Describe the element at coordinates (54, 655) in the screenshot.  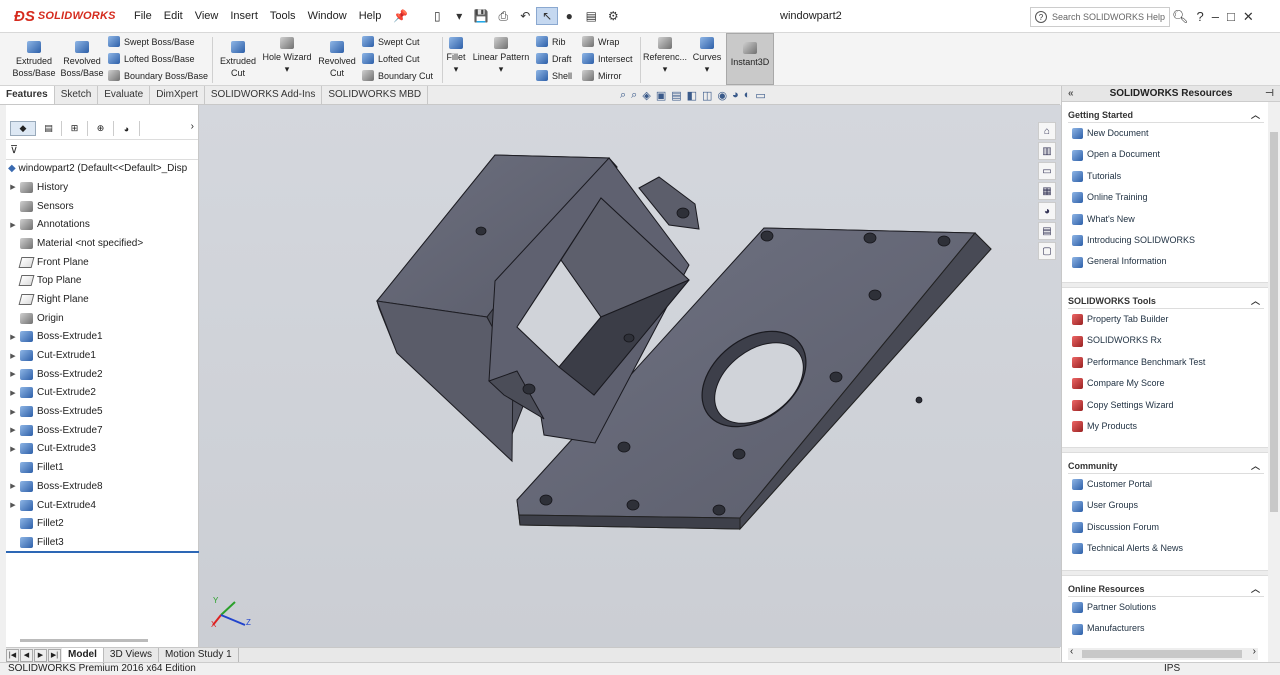
I see `last-tab-icon: ▶|` at that location.